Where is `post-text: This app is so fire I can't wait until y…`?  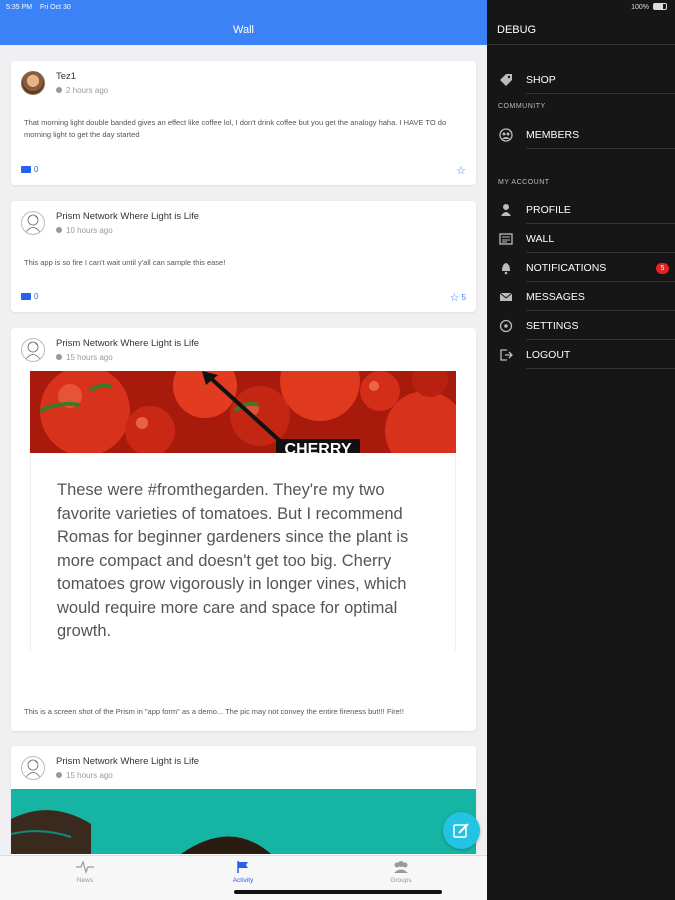
post-text: This app is so fire I can't wait until y… is located at coordinates (125, 262).